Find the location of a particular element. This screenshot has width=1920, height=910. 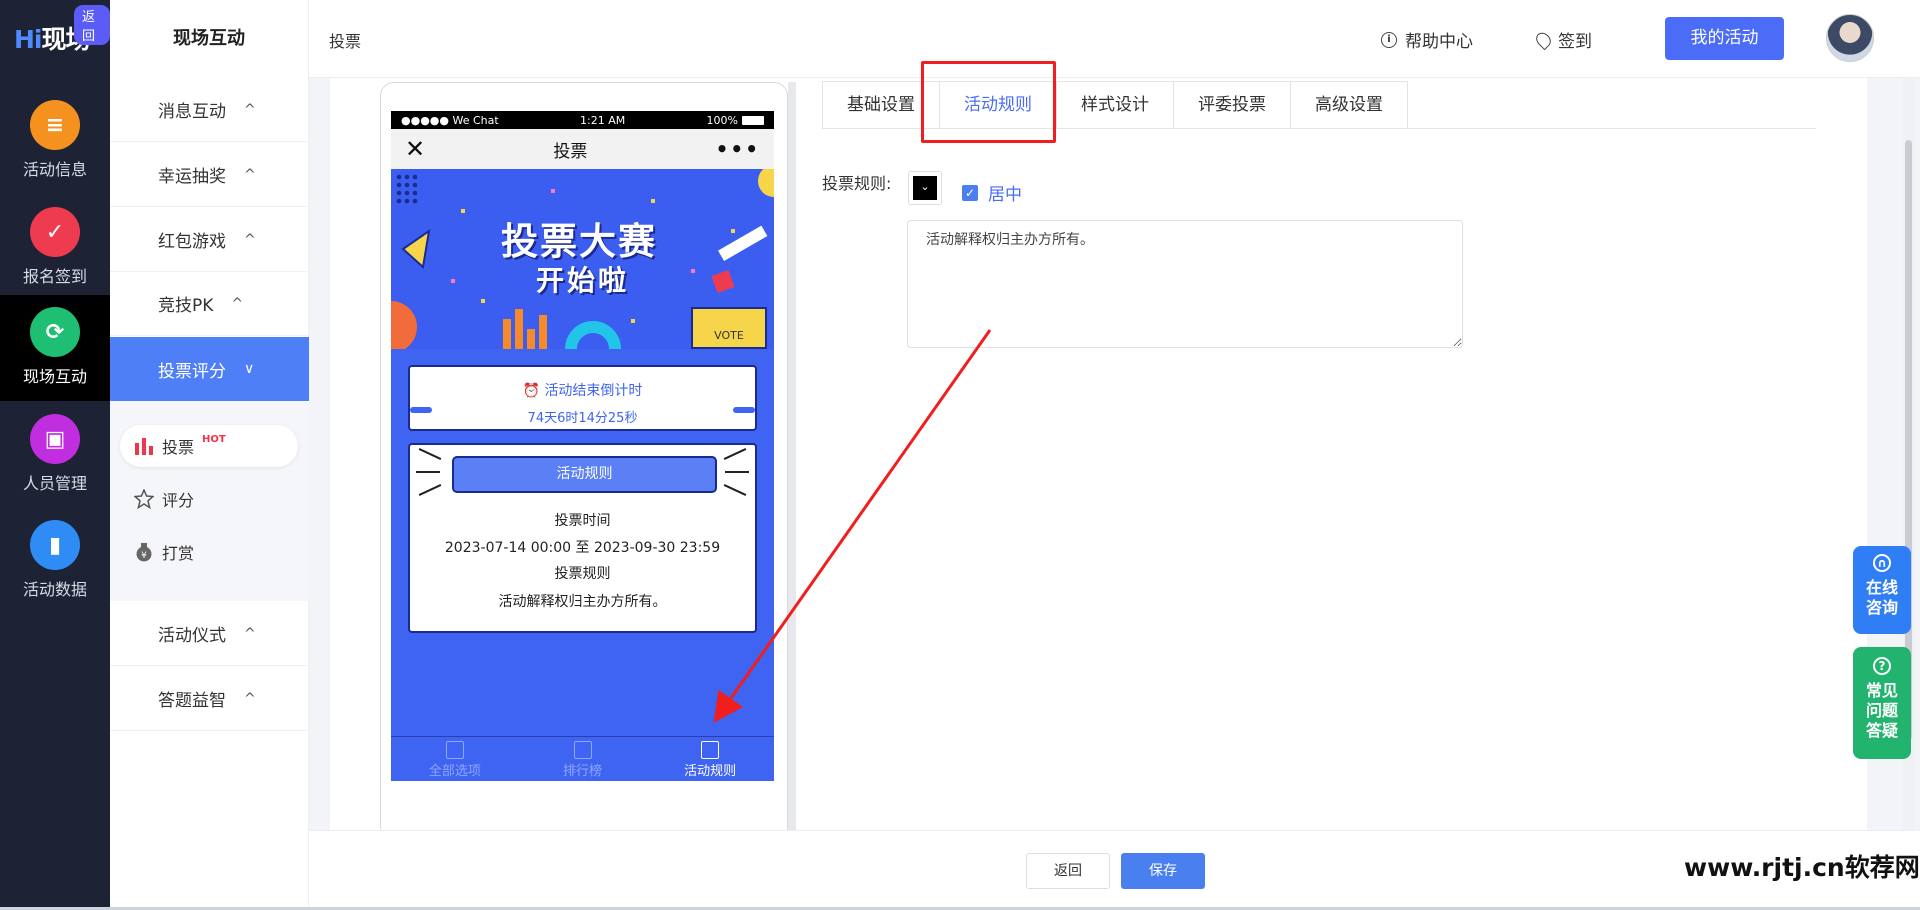

checkin-link: 签到 is located at coordinates (1562, 39).